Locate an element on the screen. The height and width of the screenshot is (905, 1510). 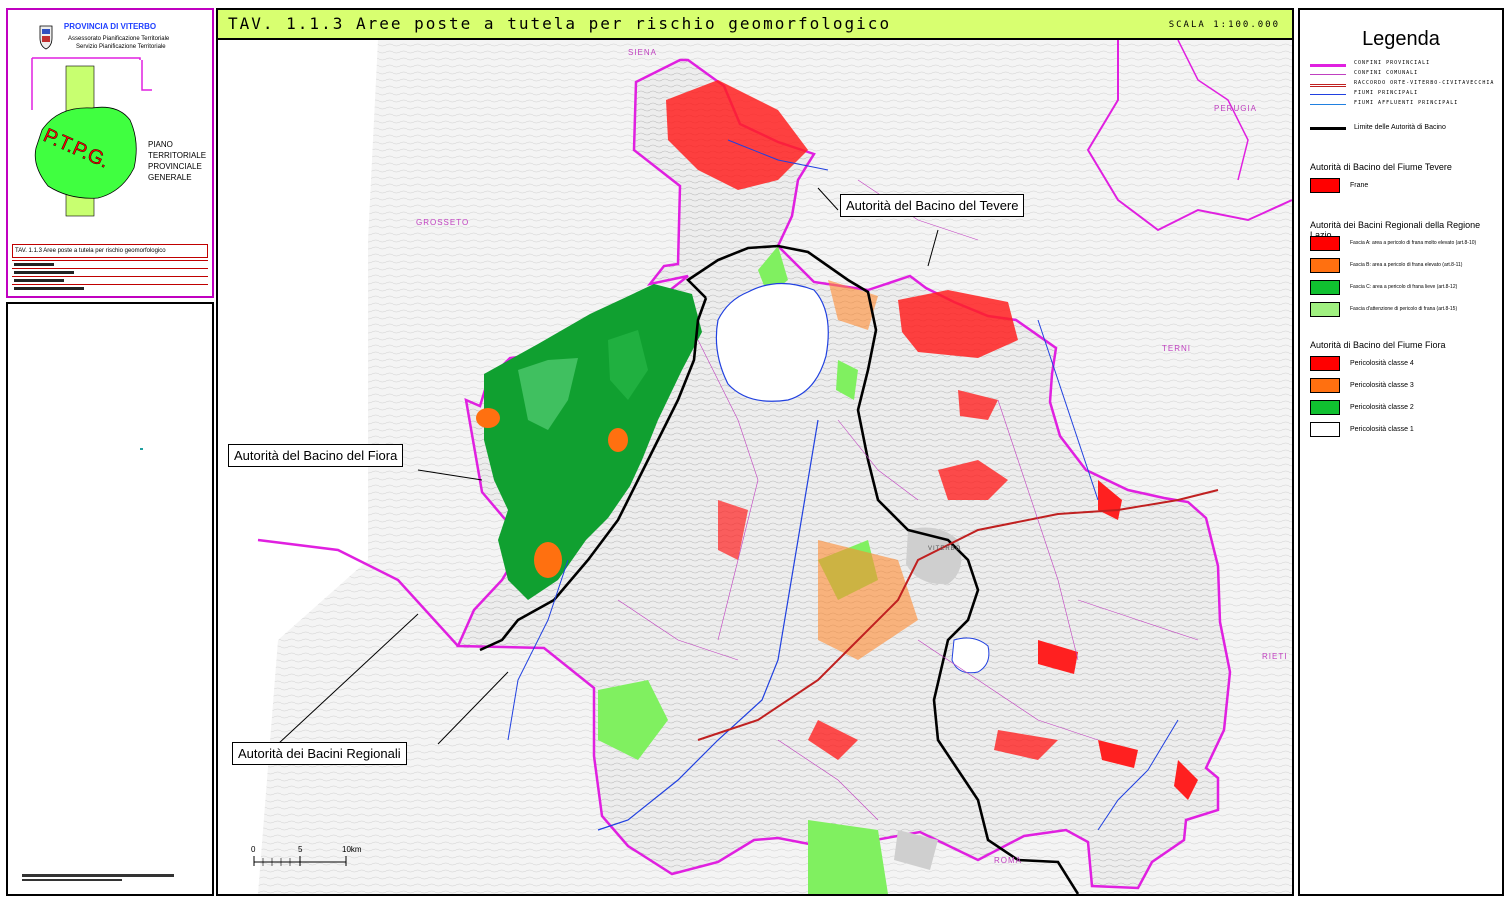
notes-panel is located at coordinates (110, 599).